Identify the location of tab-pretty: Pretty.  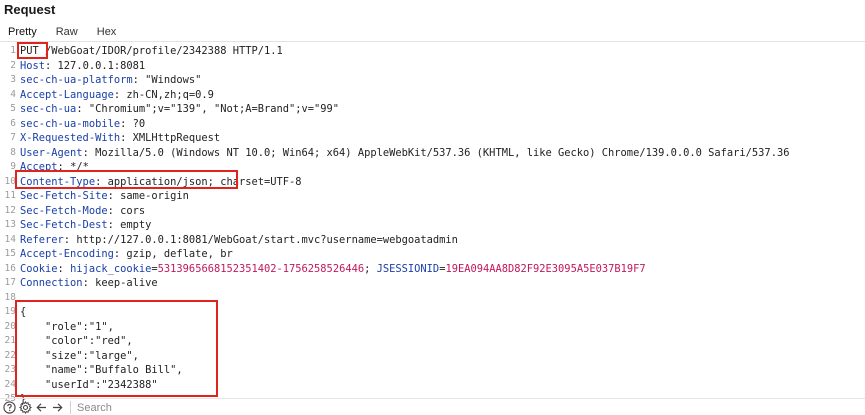
(27, 32).